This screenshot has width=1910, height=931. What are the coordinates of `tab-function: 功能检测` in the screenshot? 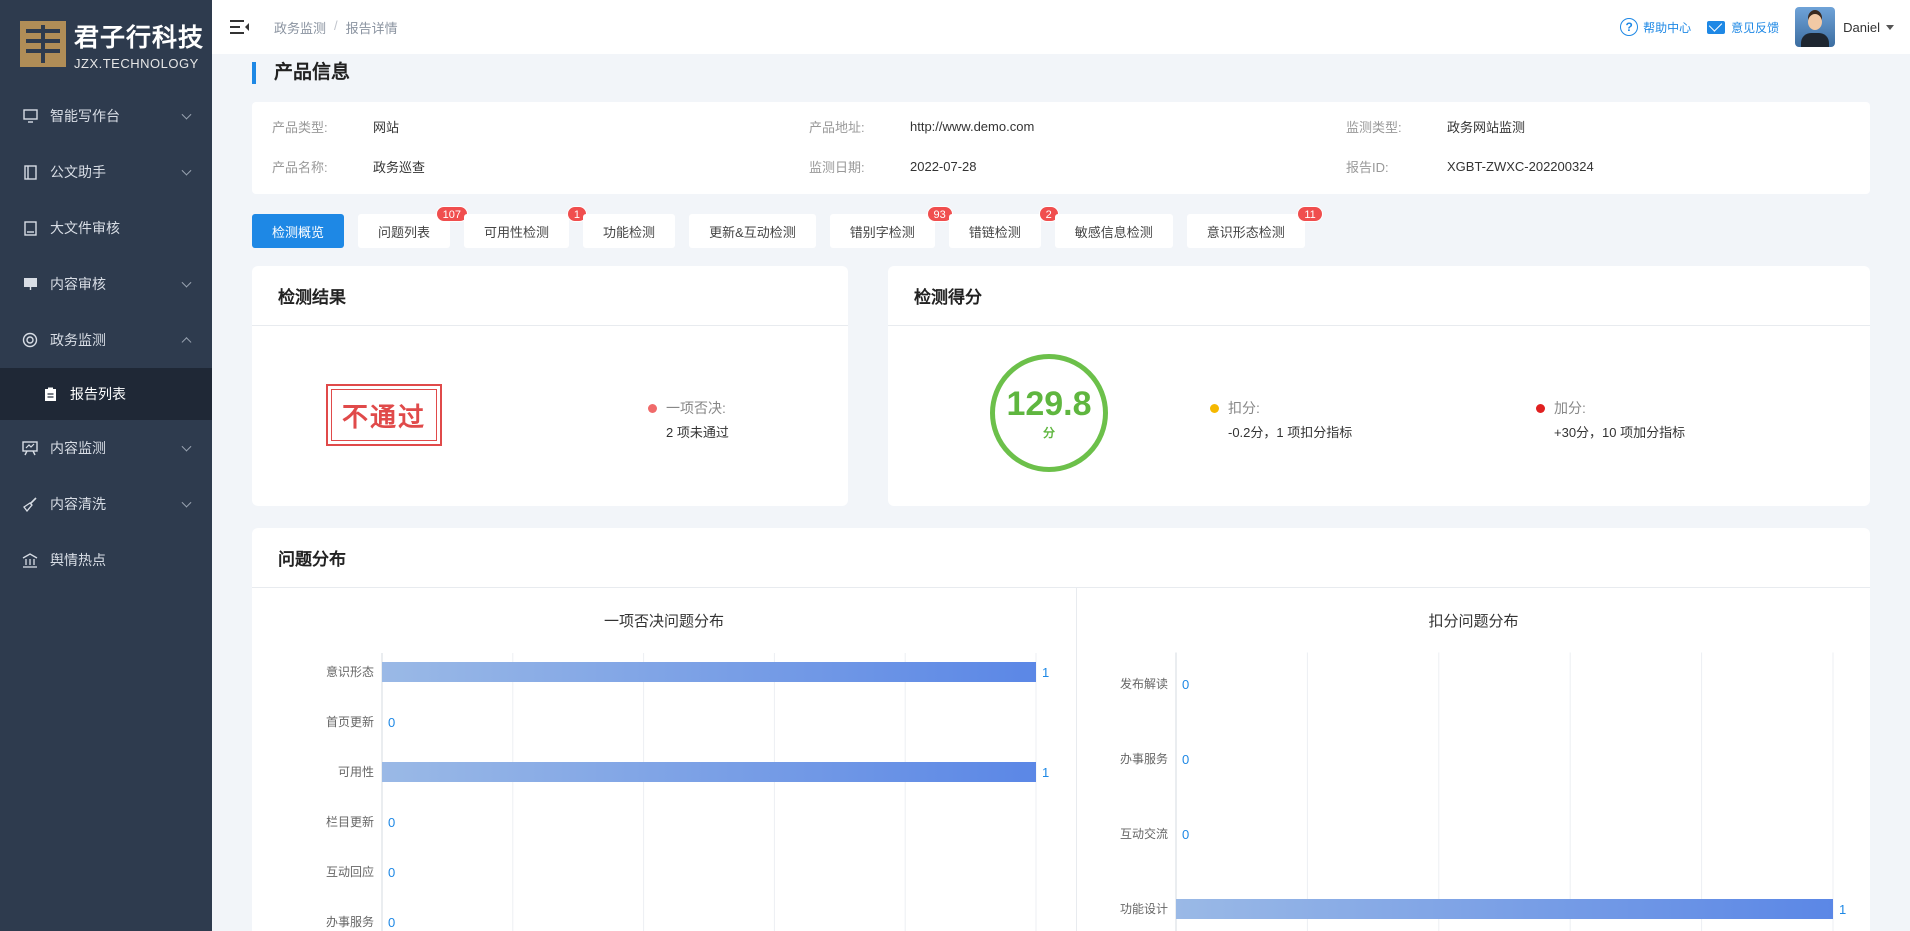 It's located at (629, 231).